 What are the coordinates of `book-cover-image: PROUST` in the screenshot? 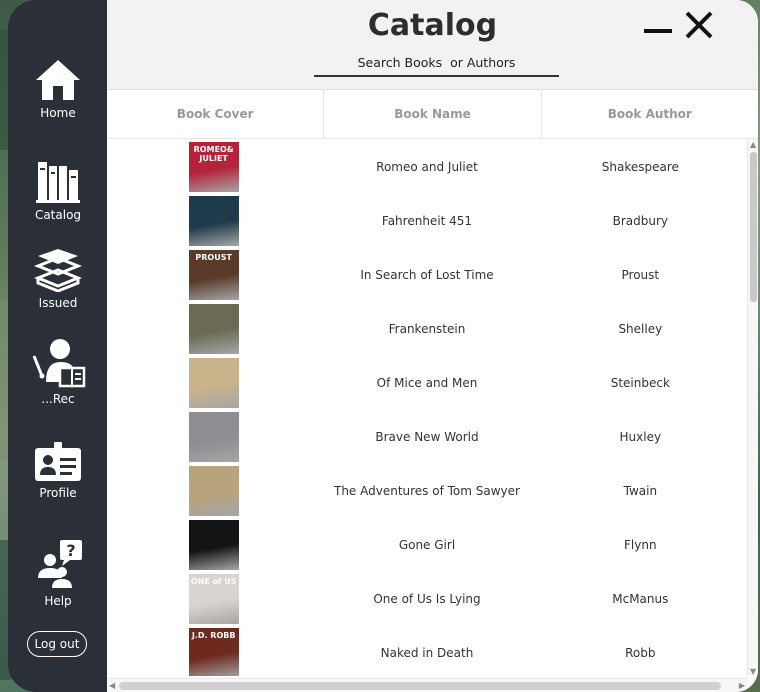 It's located at (213, 275).